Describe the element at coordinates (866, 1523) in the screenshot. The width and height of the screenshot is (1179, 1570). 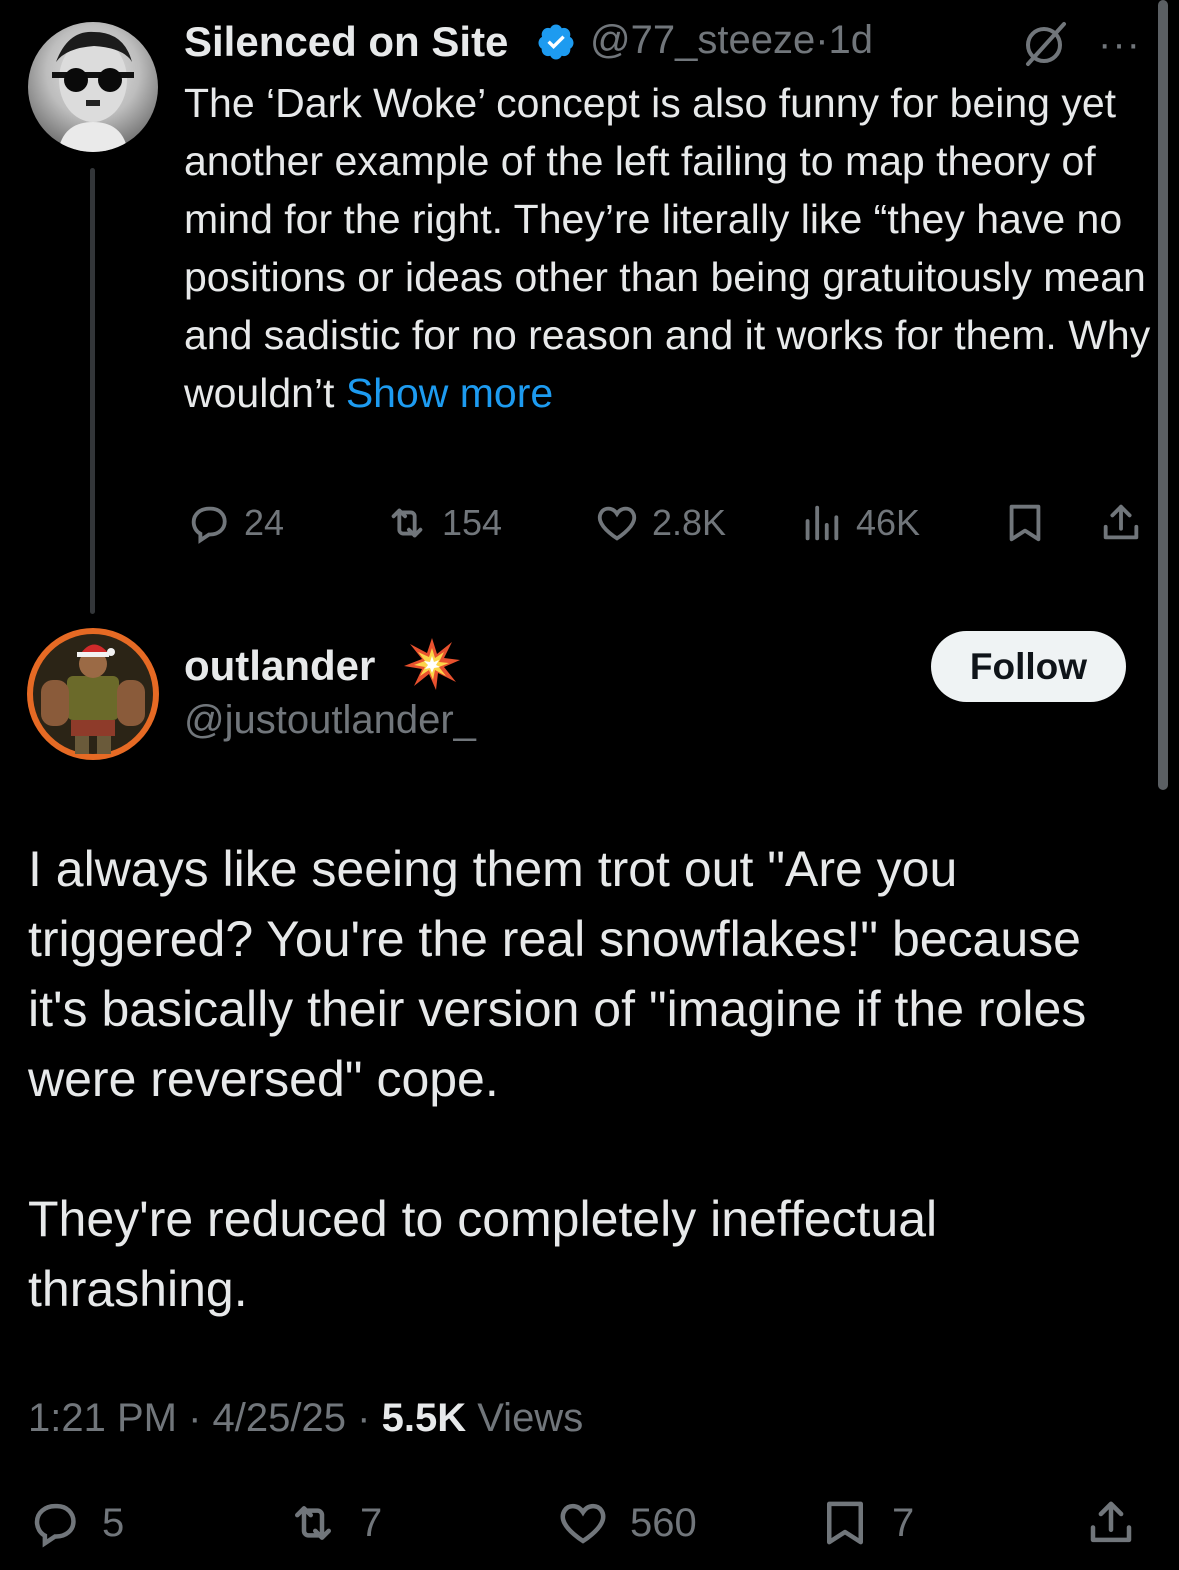
I see `bookmark-button: 7` at that location.